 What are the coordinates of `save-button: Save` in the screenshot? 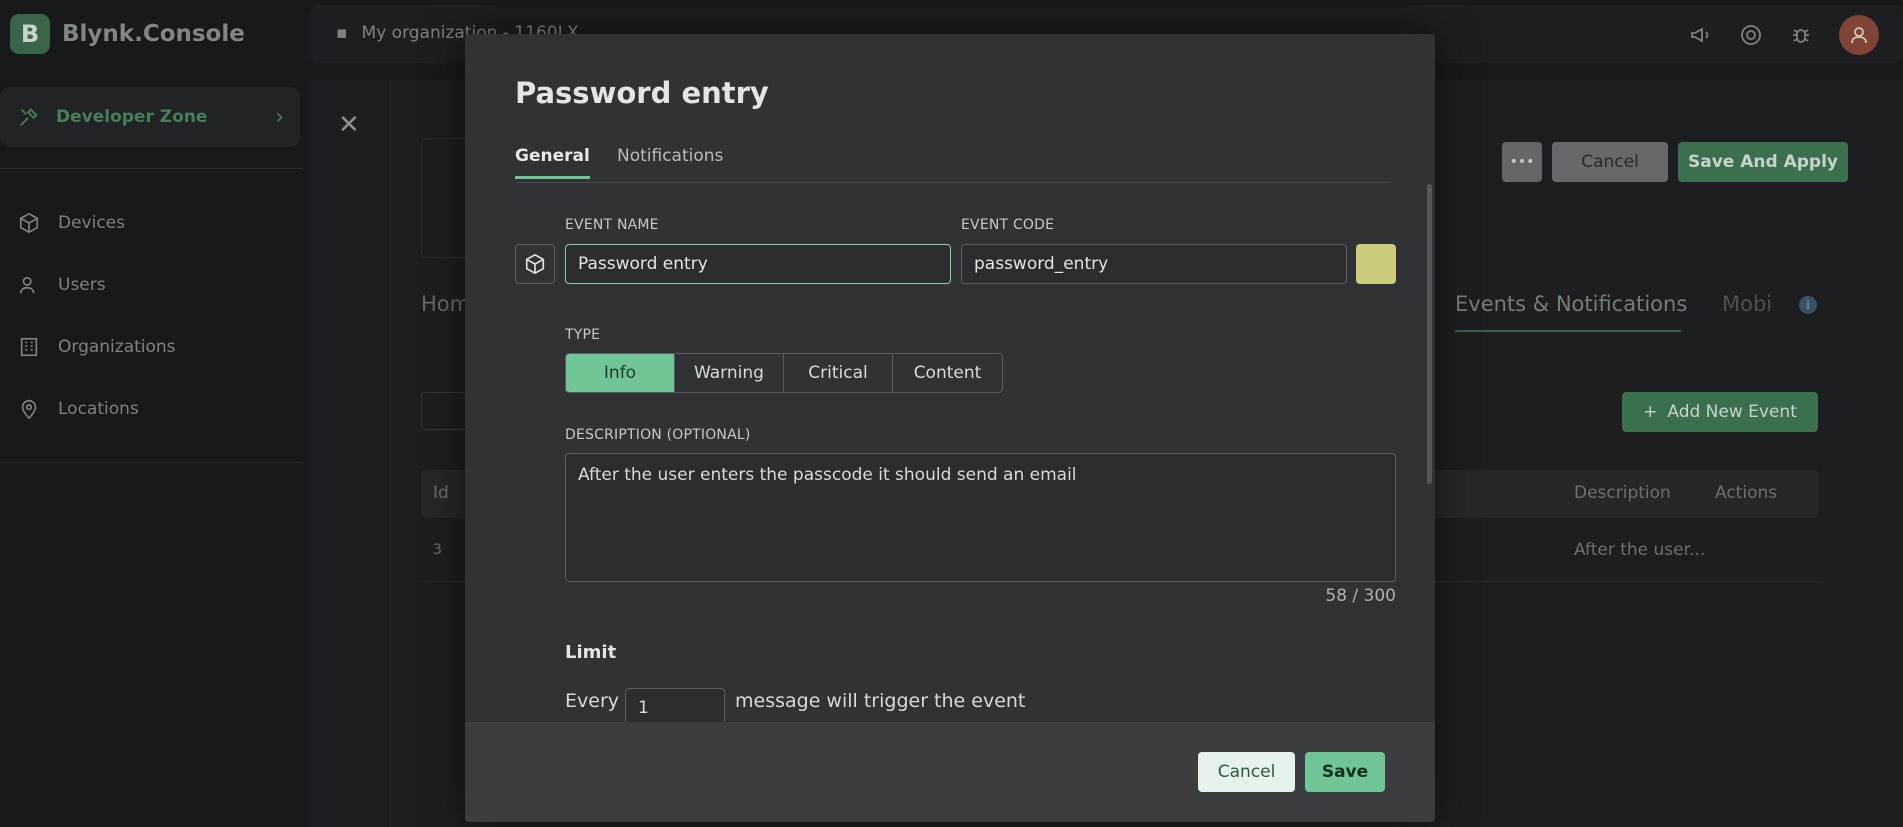 It's located at (1345, 772).